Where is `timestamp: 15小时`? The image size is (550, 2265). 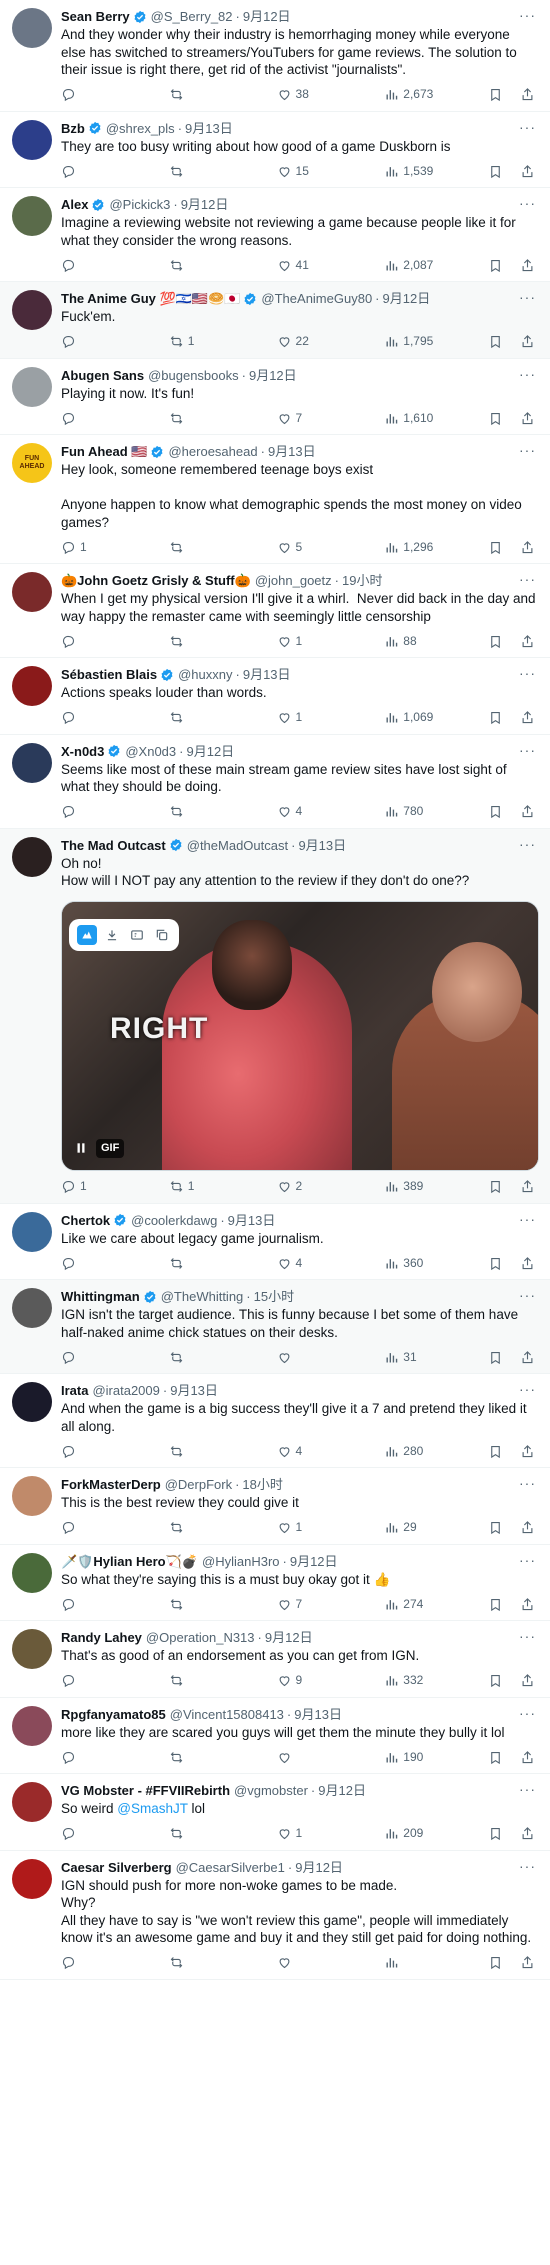 timestamp: 15小时 is located at coordinates (274, 1296).